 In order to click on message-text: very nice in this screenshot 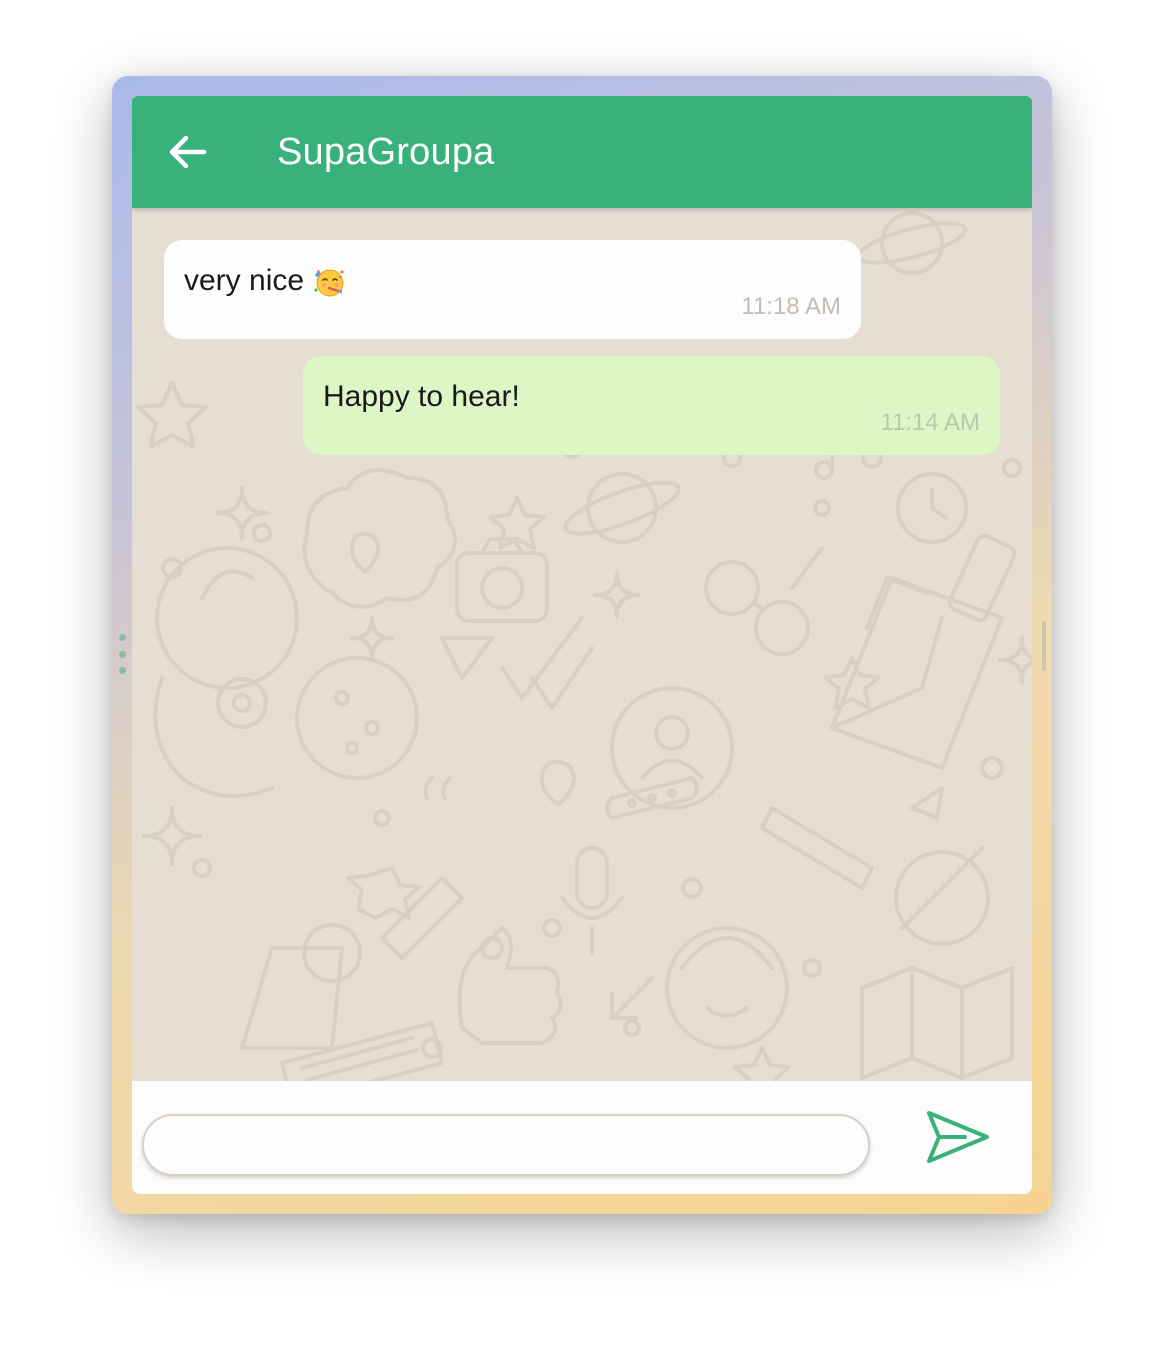, I will do `click(265, 281)`.